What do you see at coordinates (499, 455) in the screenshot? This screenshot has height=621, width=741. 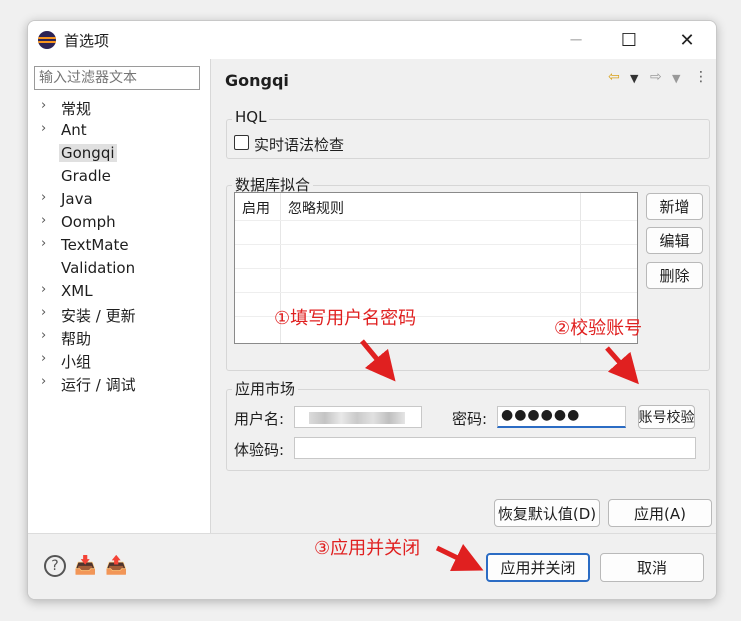 I see `annotation-arrows` at bounding box center [499, 455].